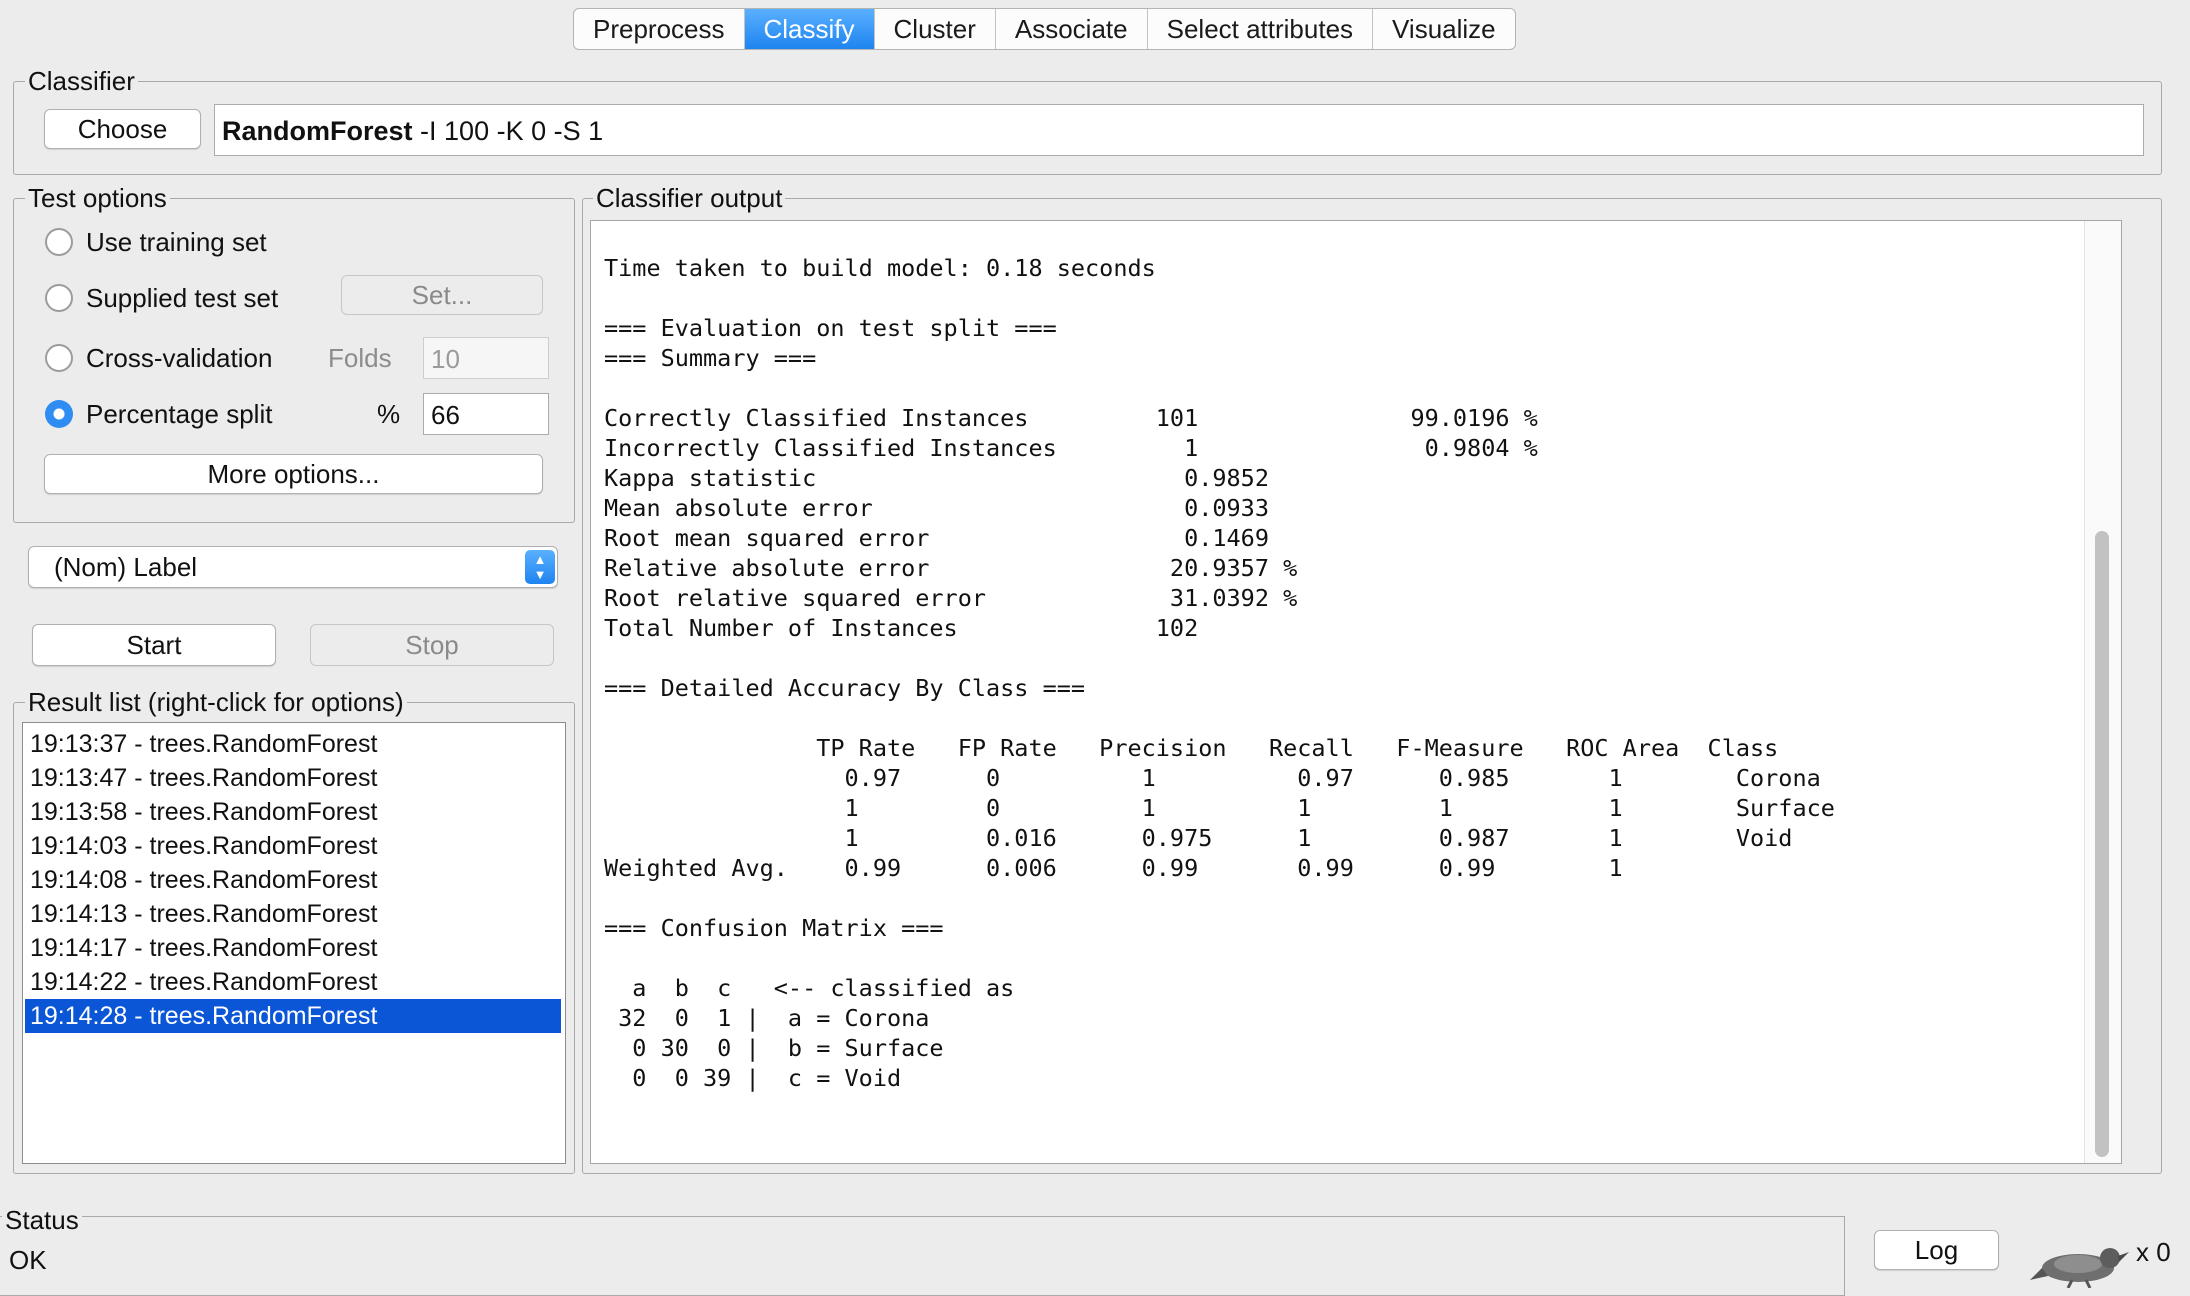 The width and height of the screenshot is (2190, 1296). I want to click on output-line: 32 0 1 | a = Corona, so click(767, 1018).